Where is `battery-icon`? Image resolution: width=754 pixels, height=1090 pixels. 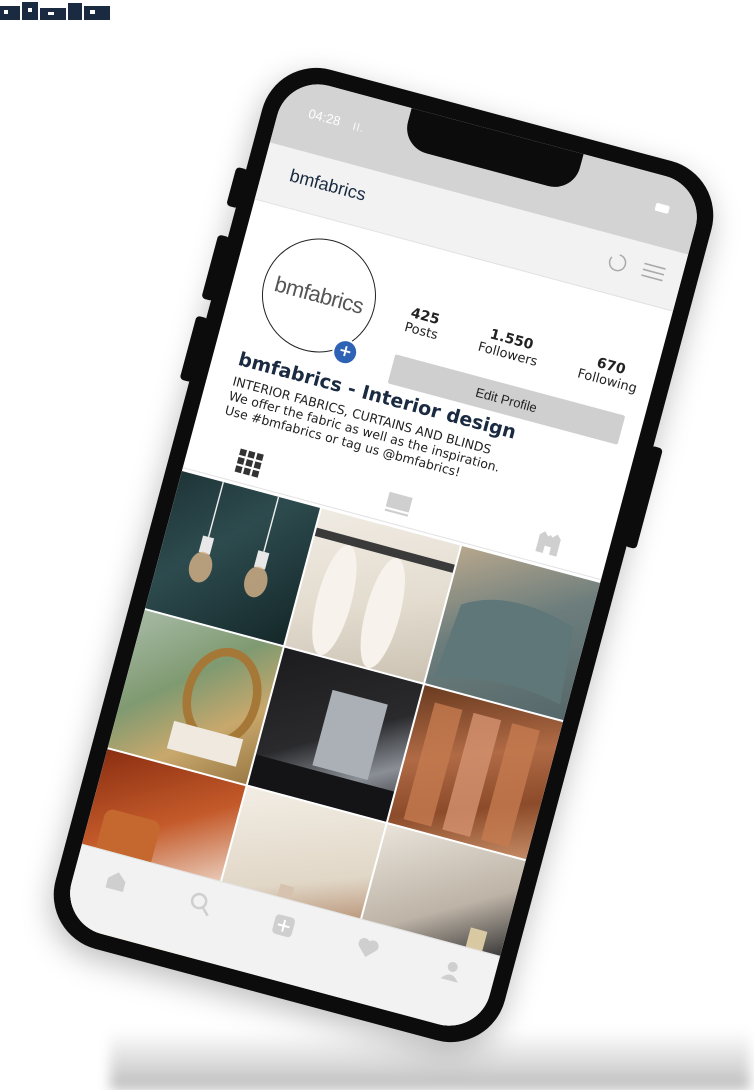
battery-icon is located at coordinates (662, 208).